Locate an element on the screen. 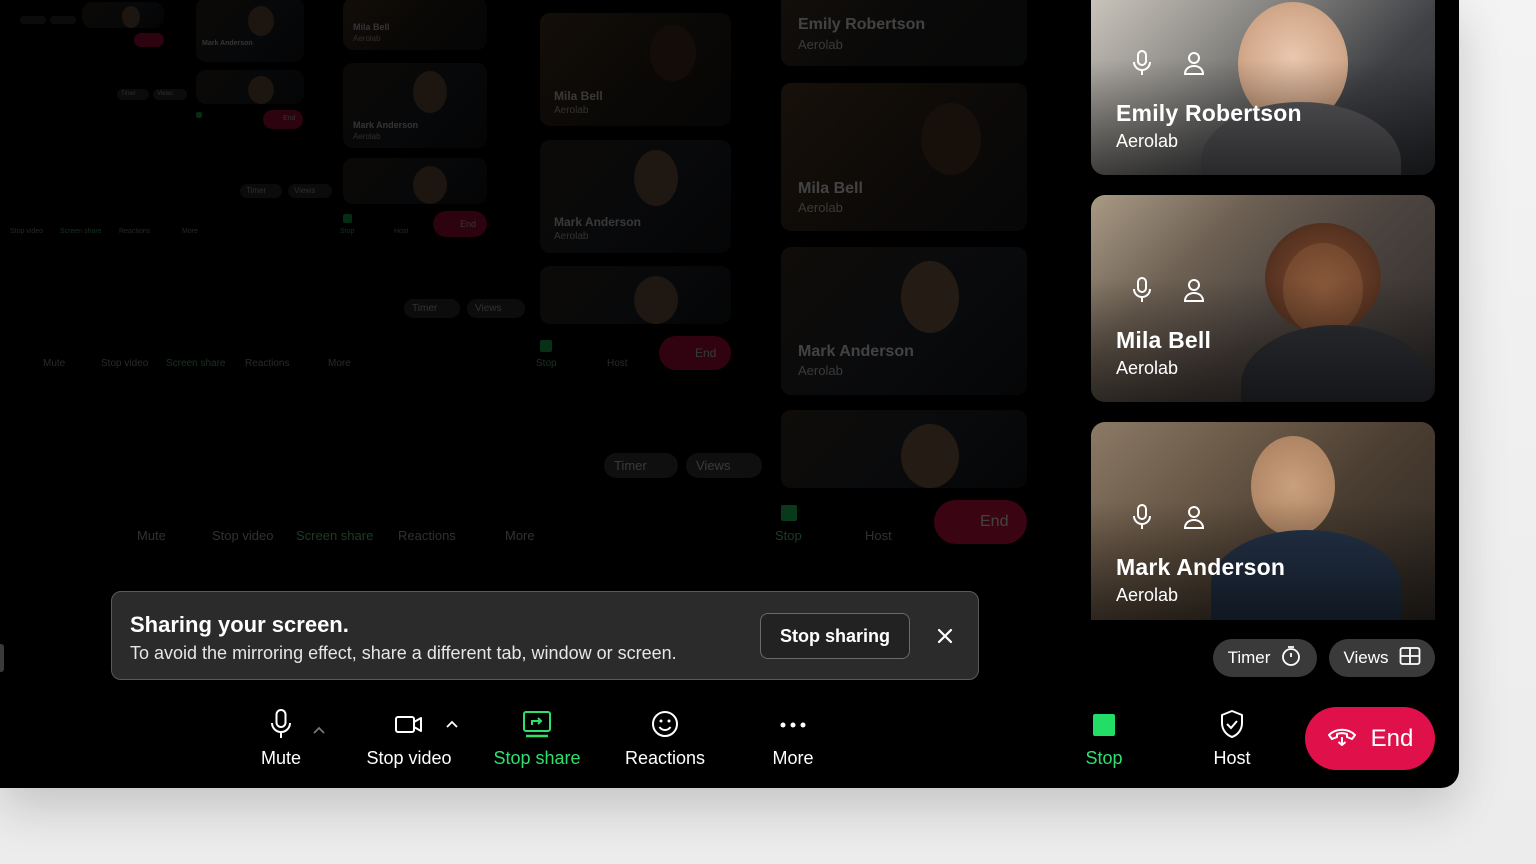 Image resolution: width=1536 pixels, height=864 pixels. mirror-tile-name: Emily Robertson is located at coordinates (862, 24).